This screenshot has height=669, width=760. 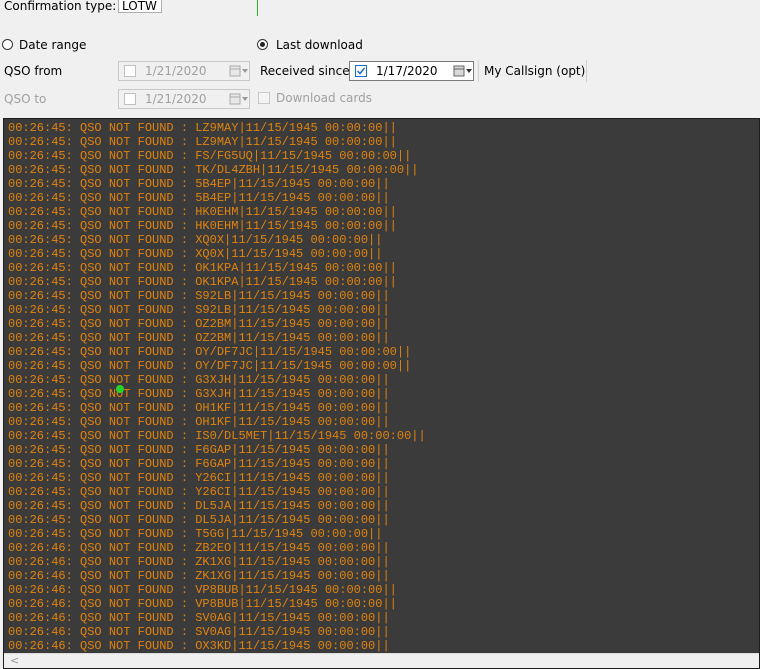 I want to click on received-since-date-picker: 1/17/2020, so click(x=411, y=71).